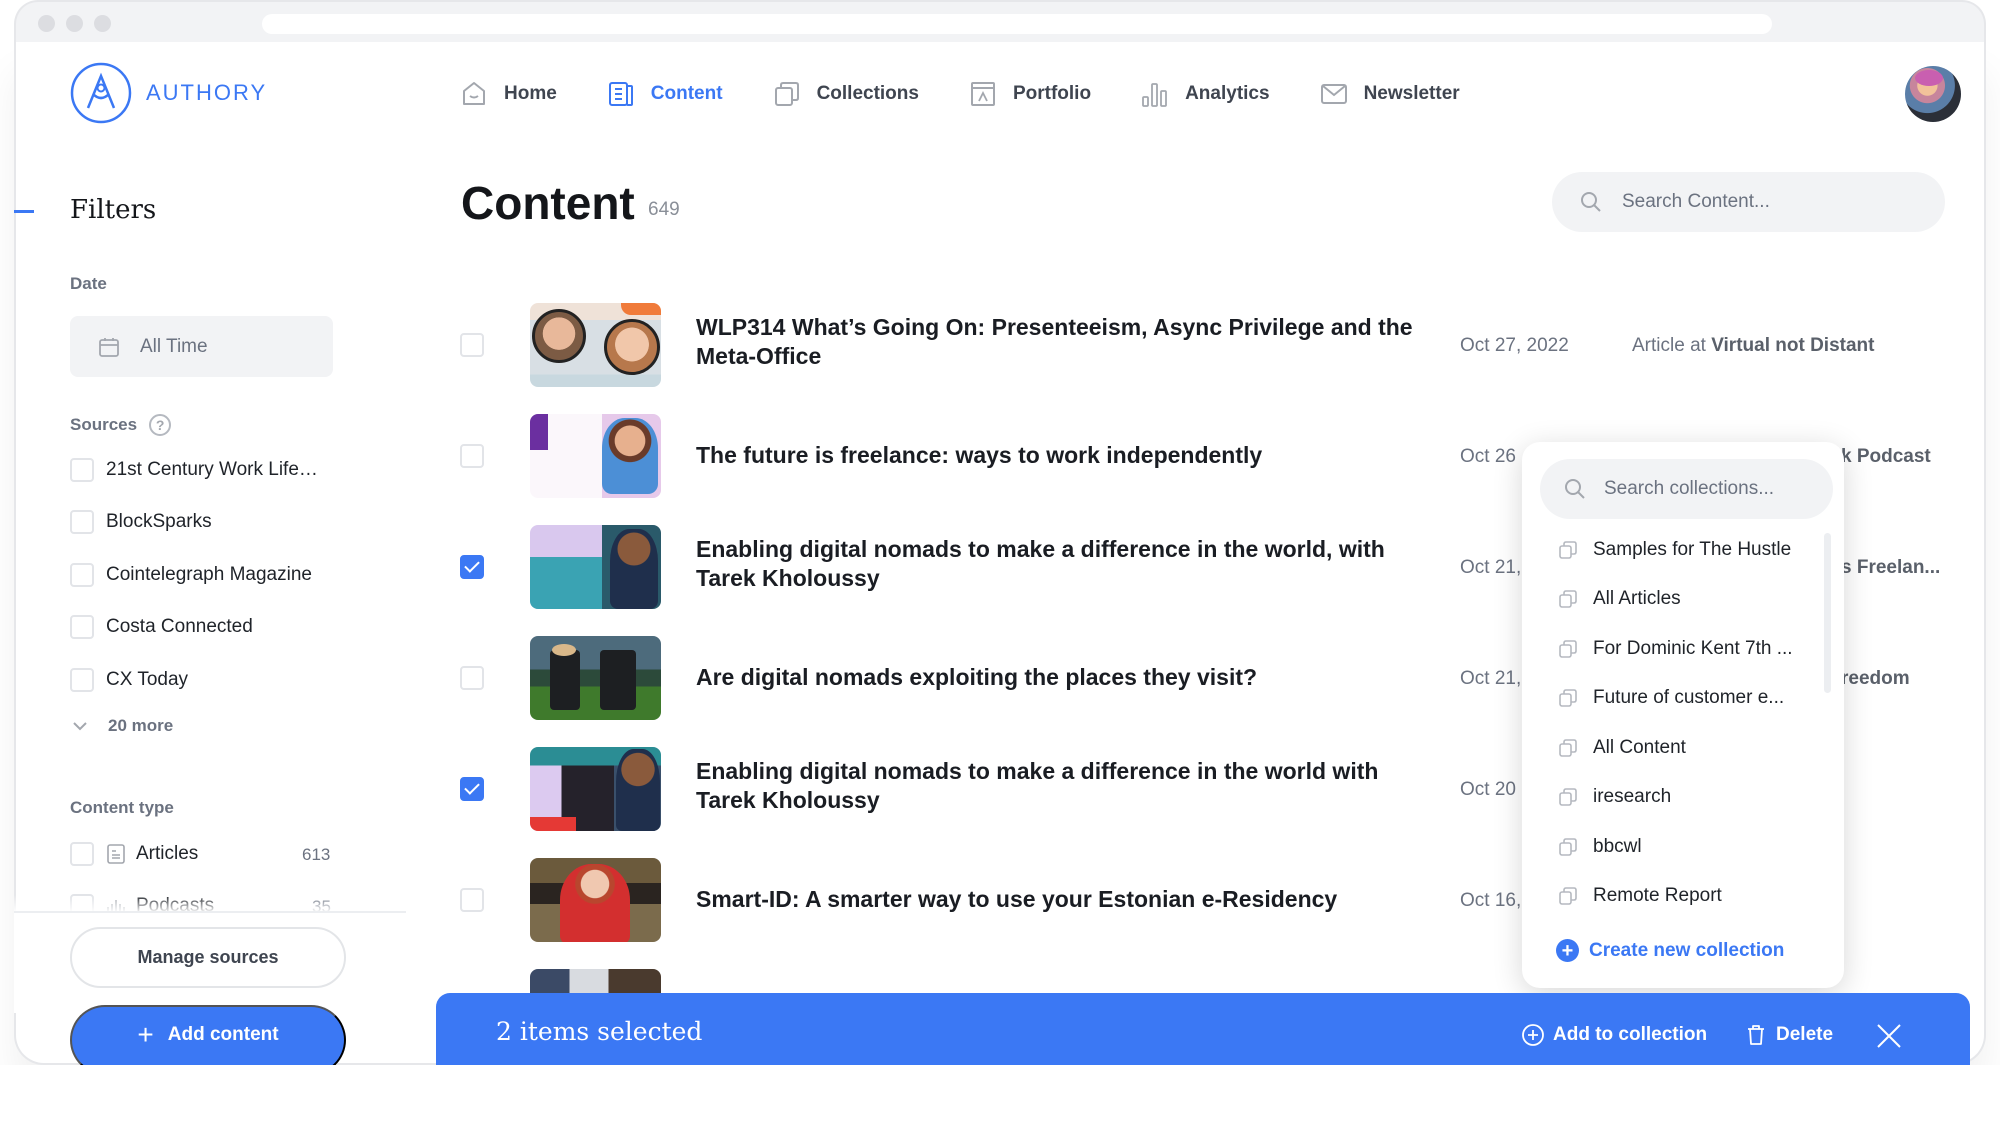 Image resolution: width=2000 pixels, height=1134 pixels. Describe the element at coordinates (116, 854) in the screenshot. I see `article-icon` at that location.